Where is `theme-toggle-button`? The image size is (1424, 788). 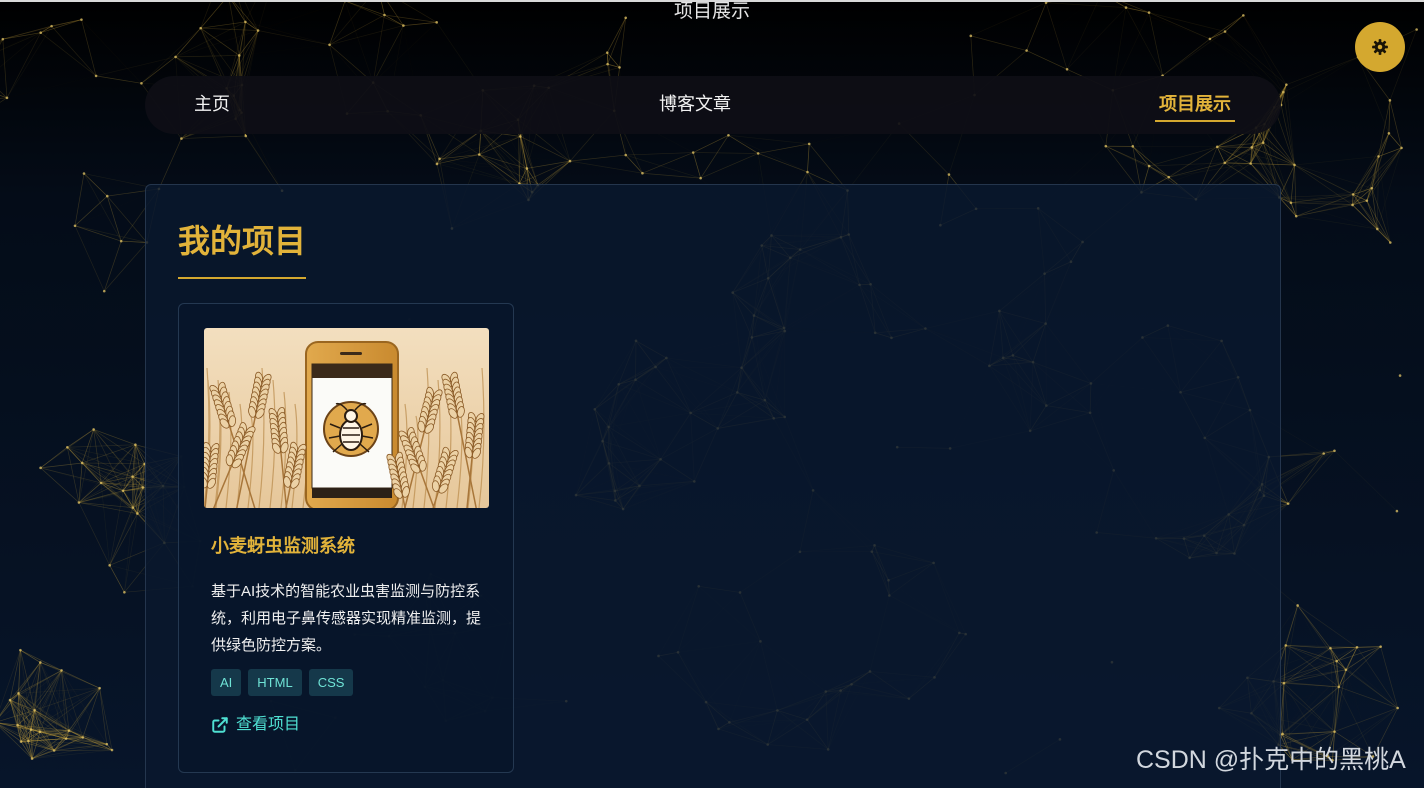 theme-toggle-button is located at coordinates (1380, 47).